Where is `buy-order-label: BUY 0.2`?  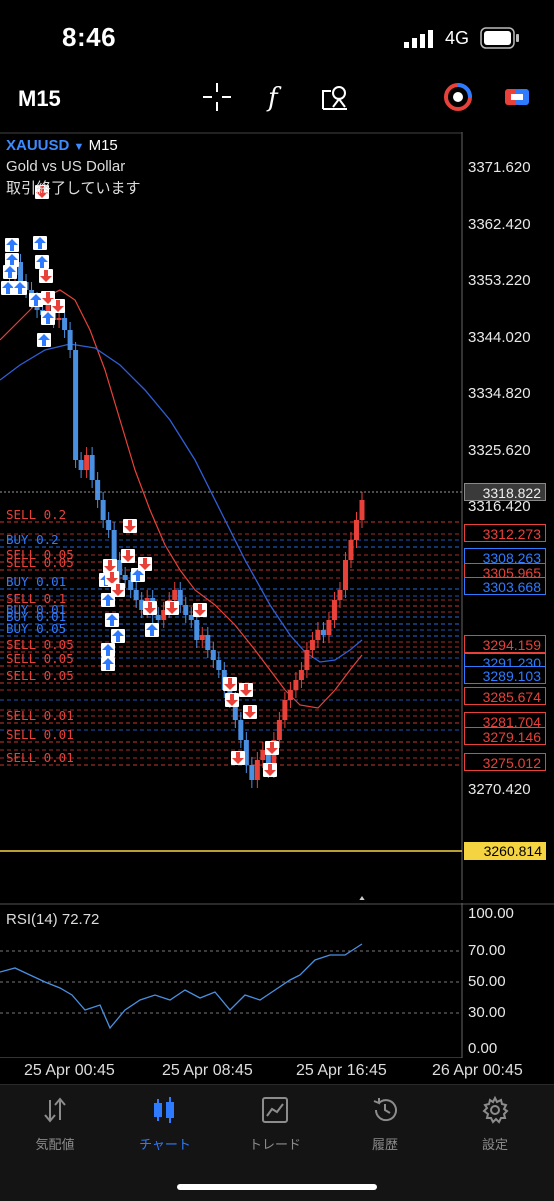 buy-order-label: BUY 0.2 is located at coordinates (32, 539).